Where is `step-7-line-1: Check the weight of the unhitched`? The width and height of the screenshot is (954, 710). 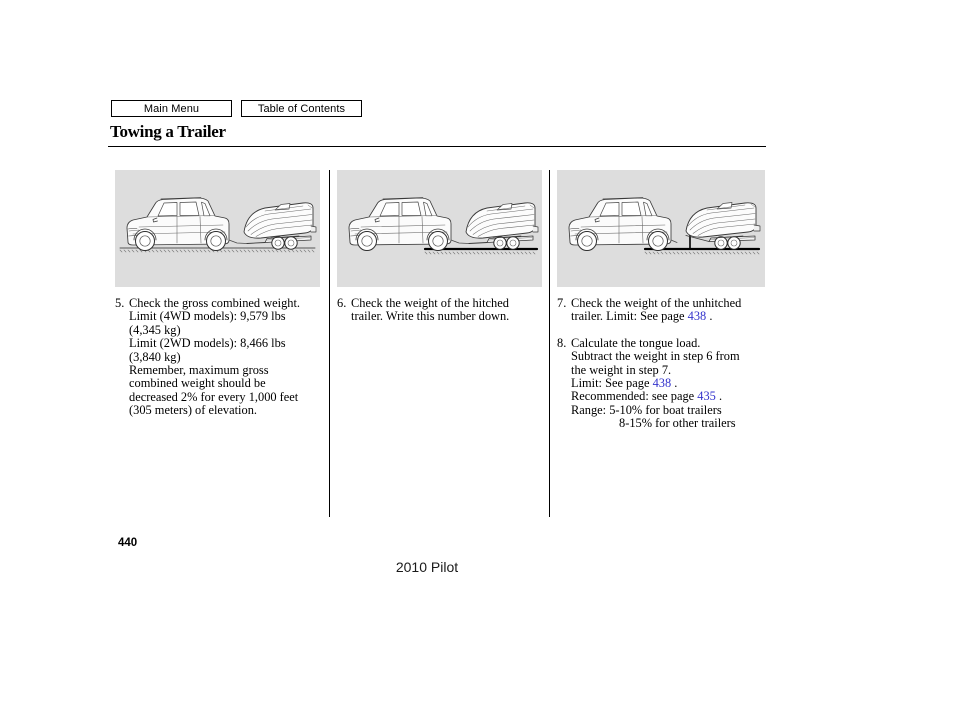 step-7-line-1: Check the weight of the unhitched is located at coordinates (656, 303).